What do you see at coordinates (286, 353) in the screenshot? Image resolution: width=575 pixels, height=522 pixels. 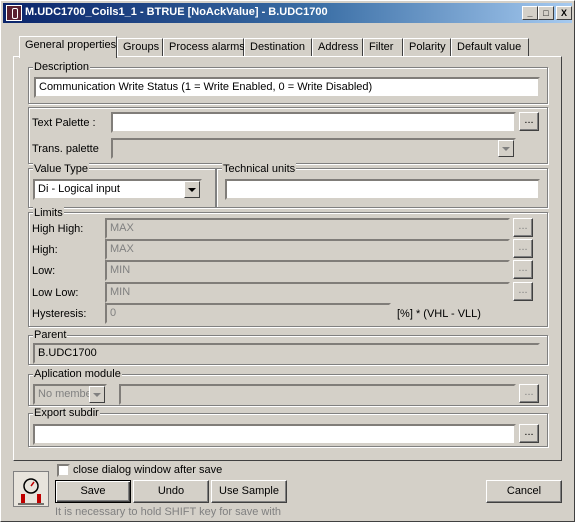 I see `parent-field: B.UDC1700` at bounding box center [286, 353].